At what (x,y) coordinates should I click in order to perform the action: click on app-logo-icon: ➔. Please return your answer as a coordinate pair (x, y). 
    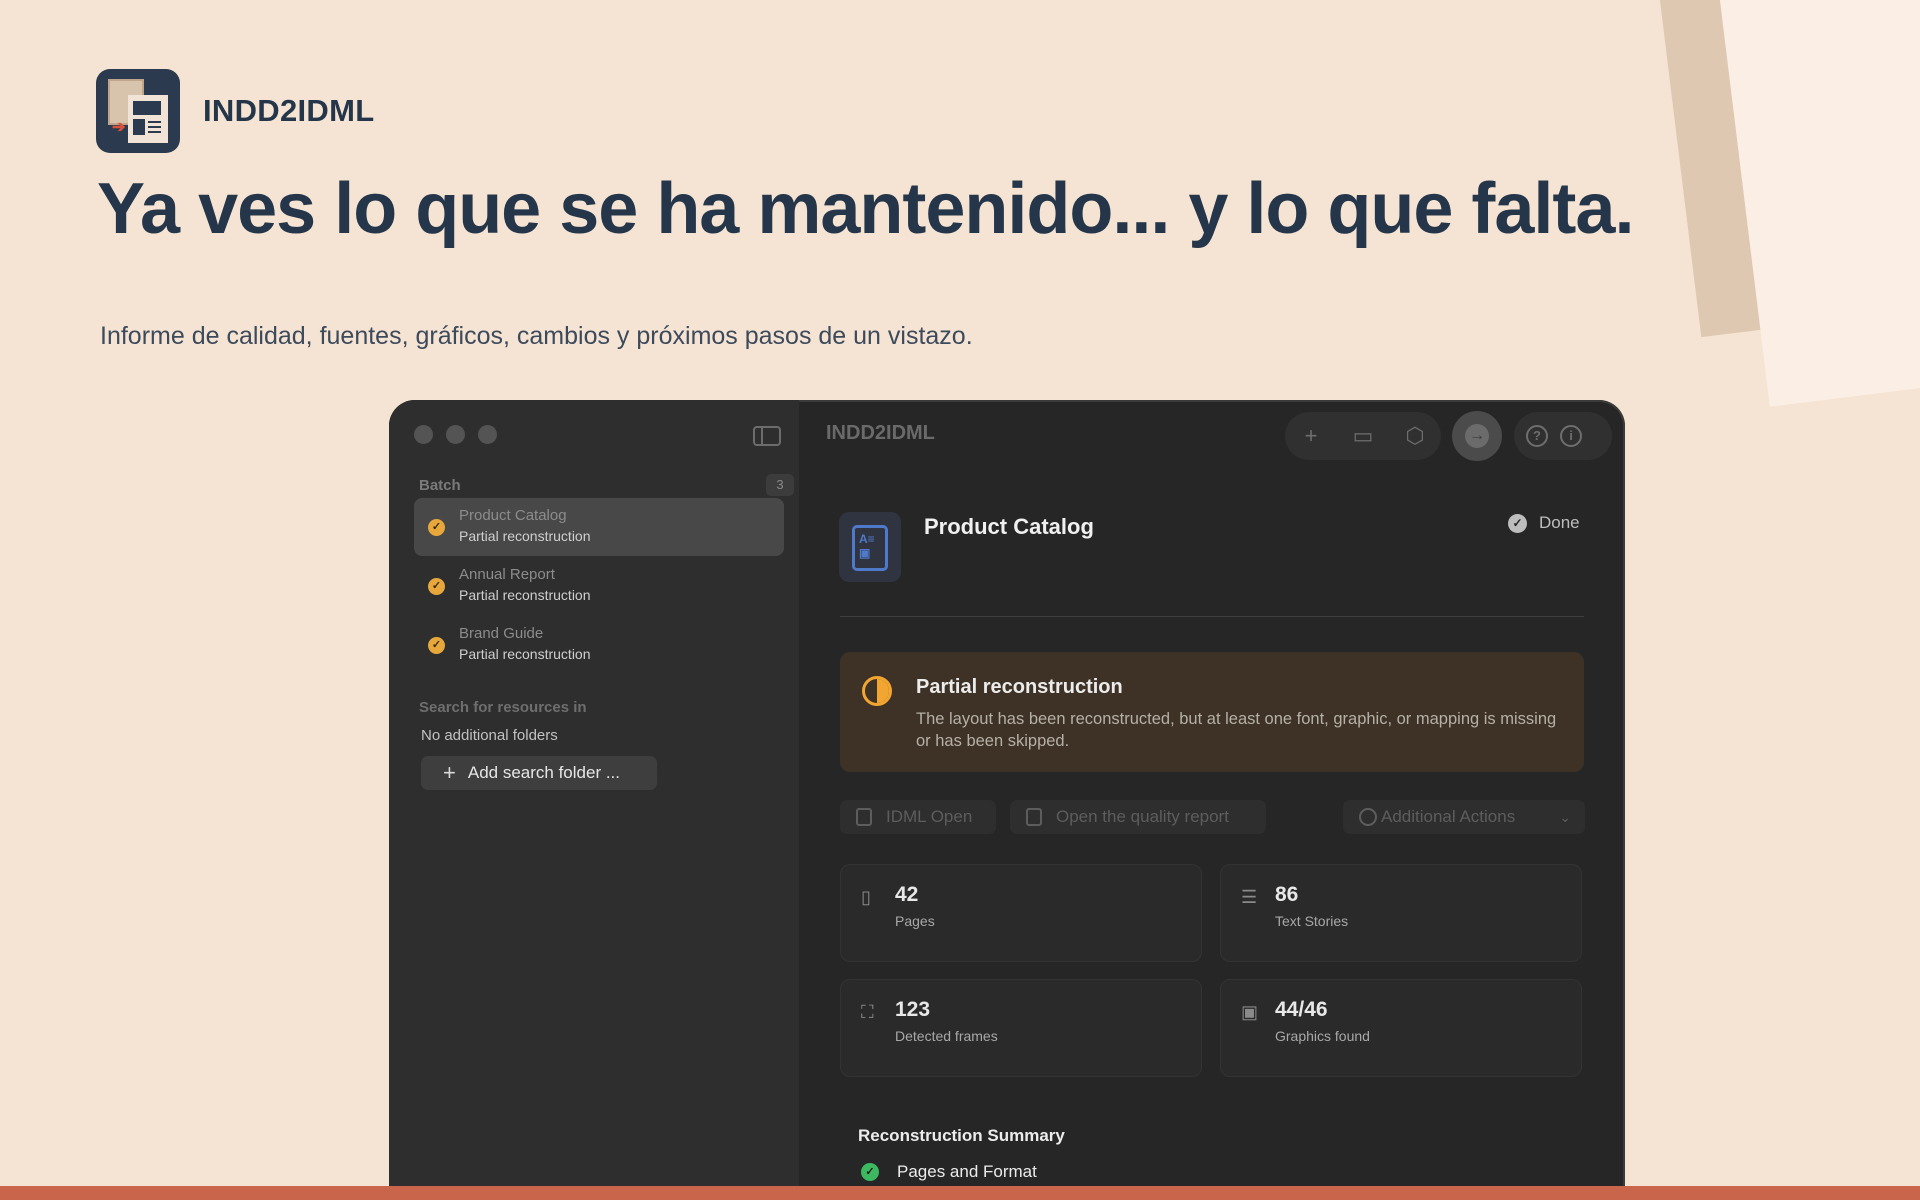
    Looking at the image, I should click on (138, 111).